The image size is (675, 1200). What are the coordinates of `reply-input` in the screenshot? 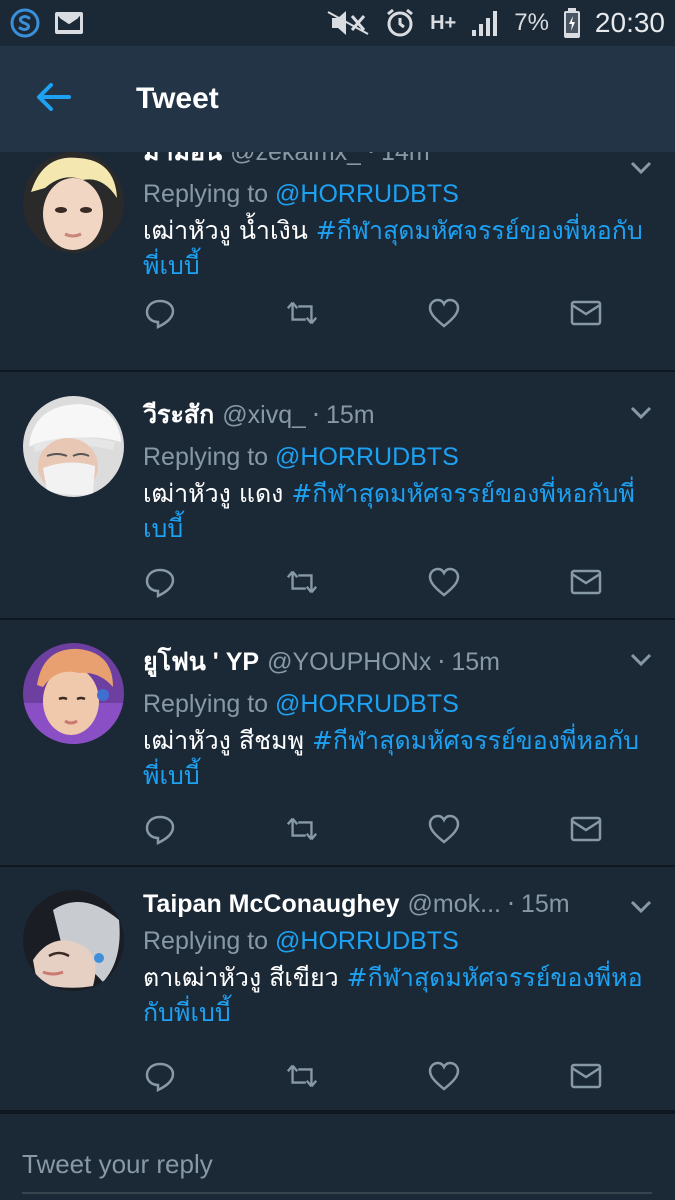 It's located at (337, 1164).